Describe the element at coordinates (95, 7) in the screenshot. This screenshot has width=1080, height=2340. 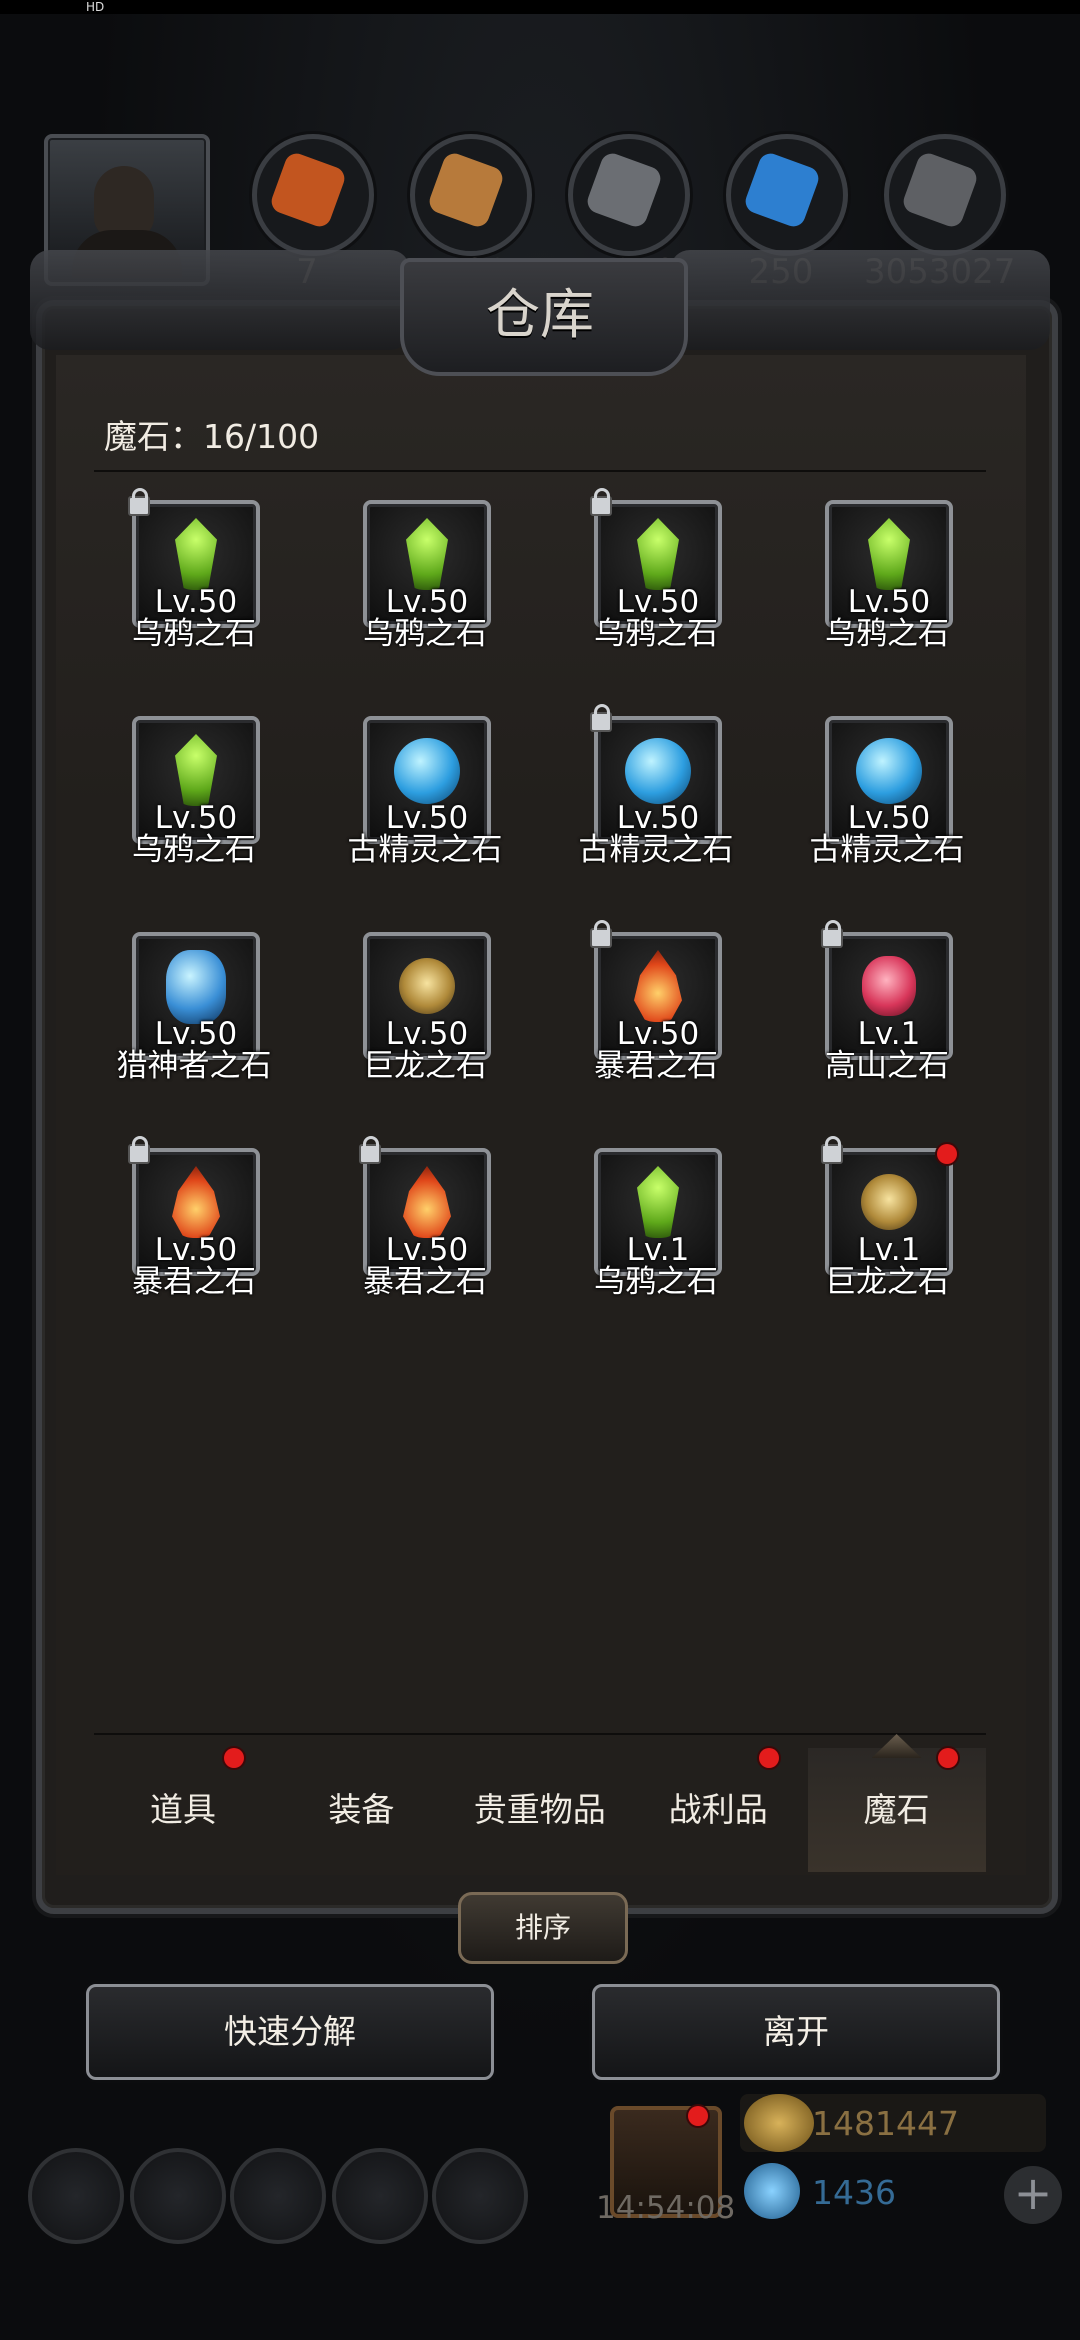
I see `hd-indicator: HD` at that location.